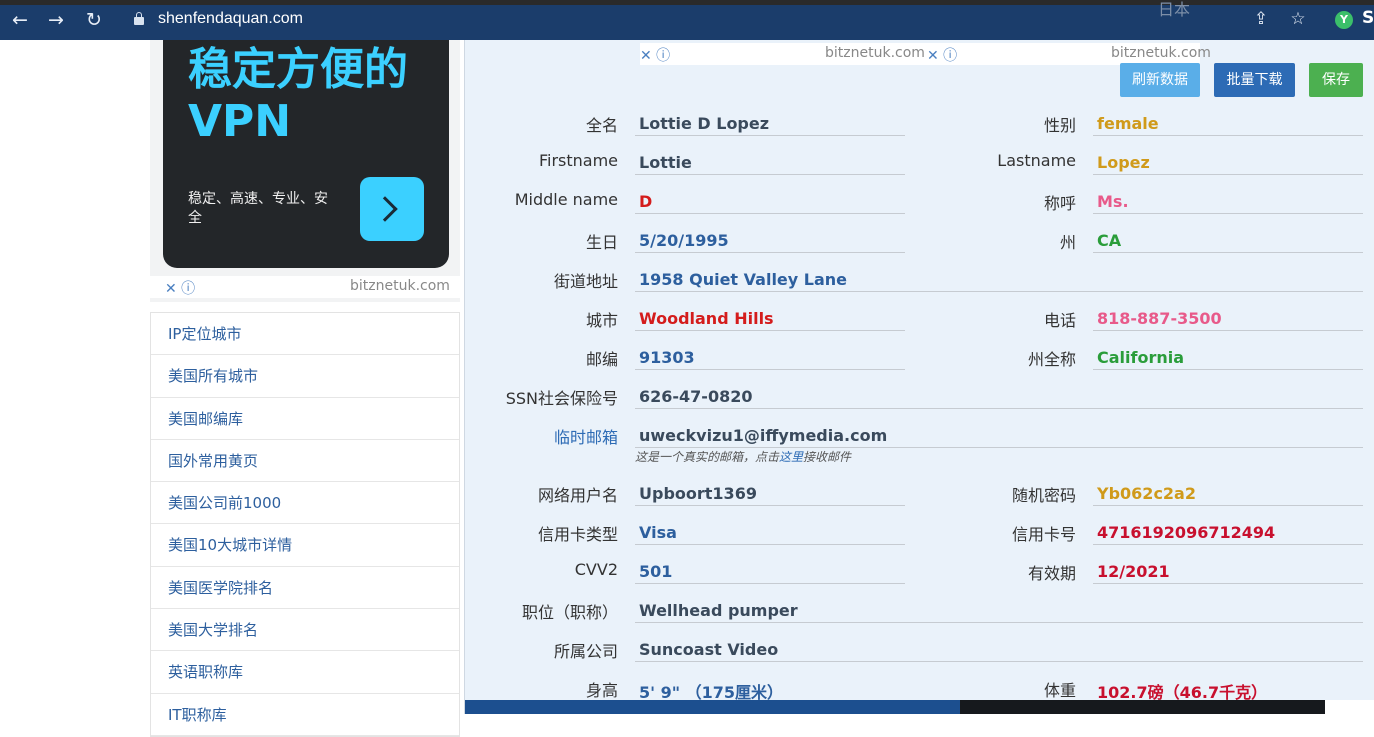 Image resolution: width=1374 pixels, height=737 pixels. Describe the element at coordinates (925, 54) in the screenshot. I see `top-ad-bar: ✕ ⓘ bitznetuk.com ✕ ⓘ bitznetuk.com` at that location.